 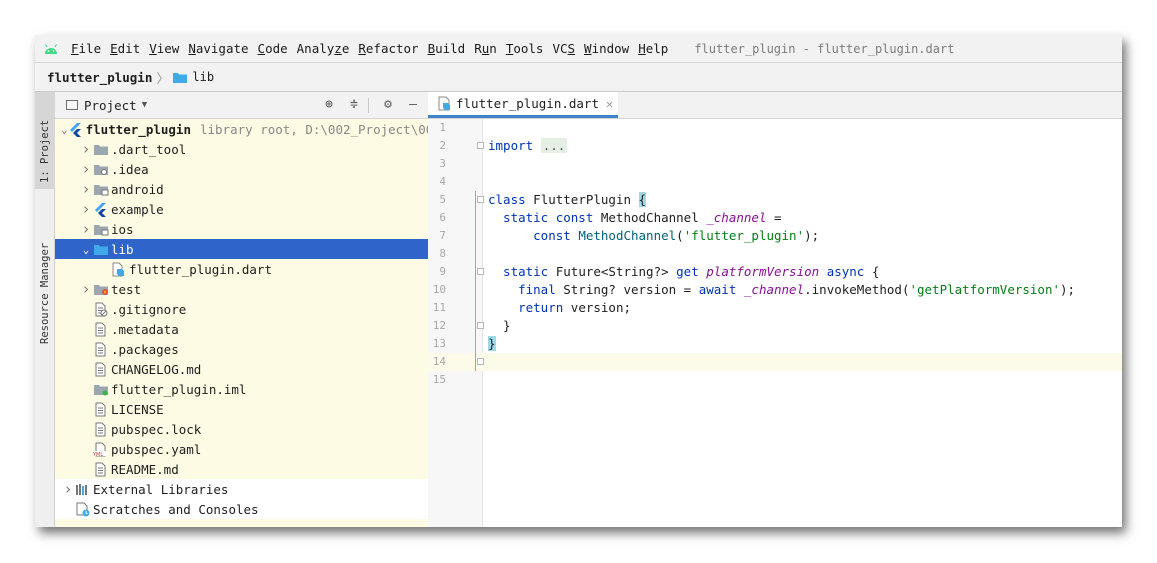 What do you see at coordinates (388, 105) in the screenshot?
I see `gear-icon: ⚙` at bounding box center [388, 105].